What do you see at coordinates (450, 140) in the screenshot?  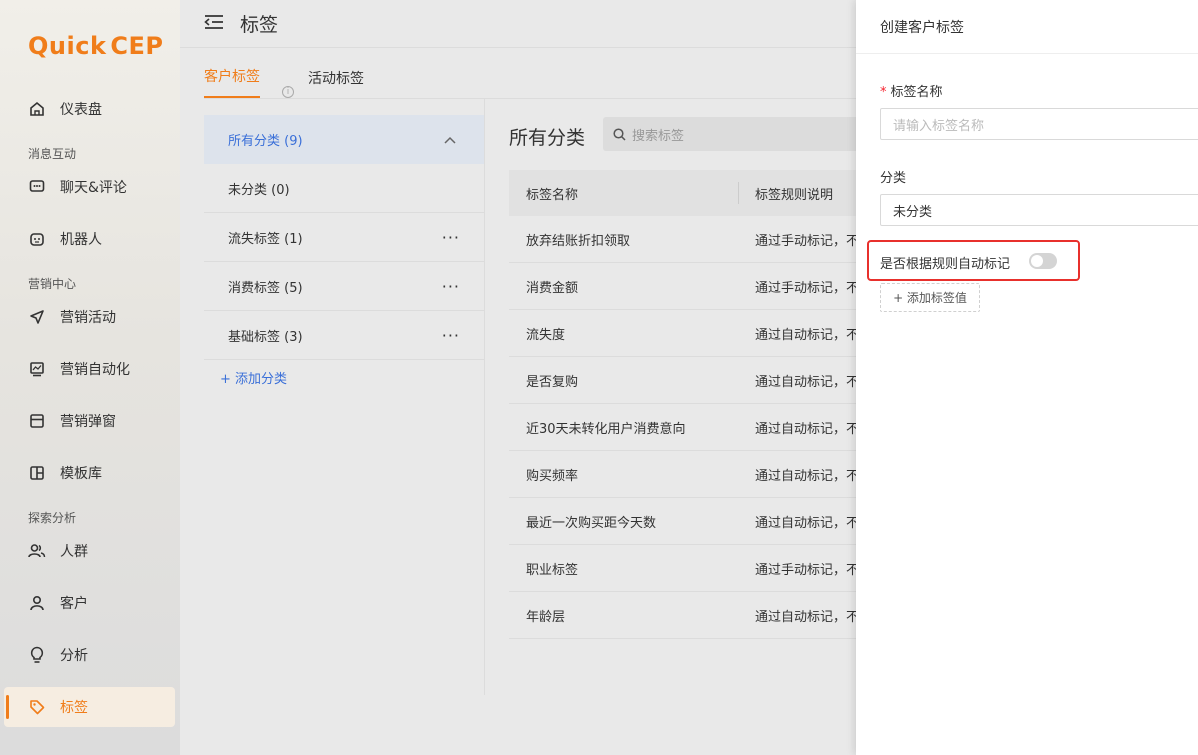 I see `chevron-up-icon` at bounding box center [450, 140].